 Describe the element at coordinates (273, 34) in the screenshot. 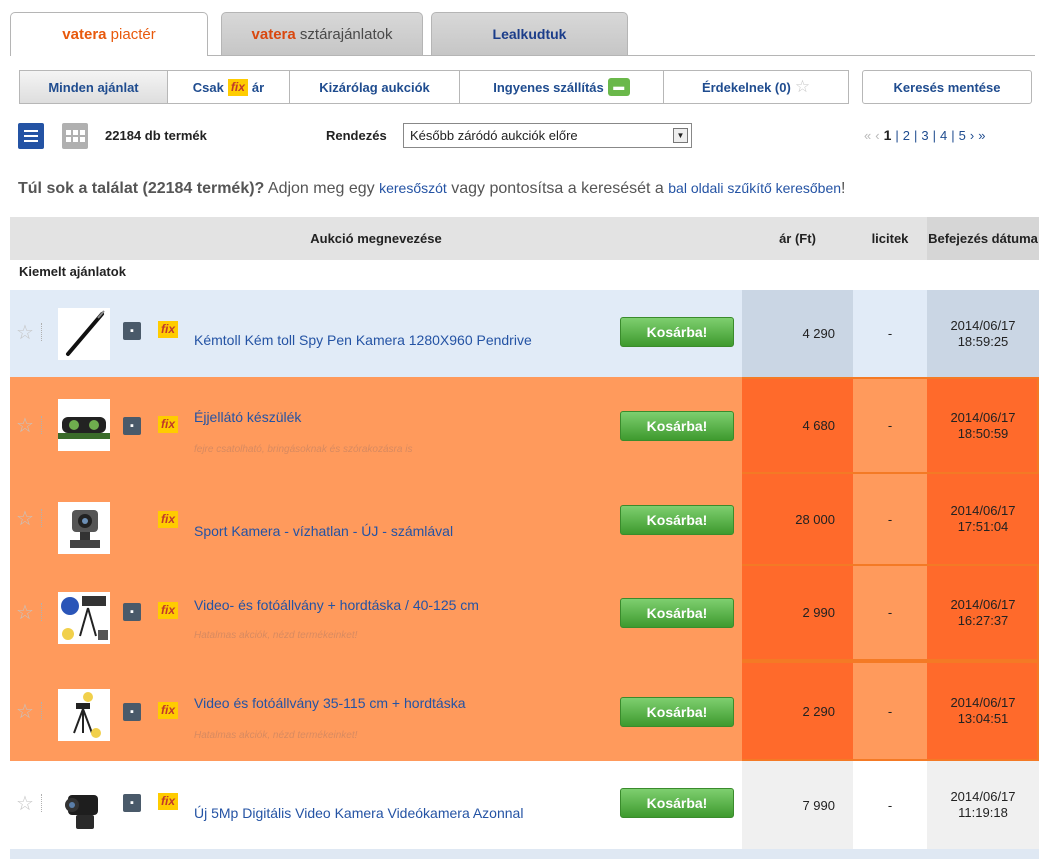

I see `tab-brand: vatera` at that location.